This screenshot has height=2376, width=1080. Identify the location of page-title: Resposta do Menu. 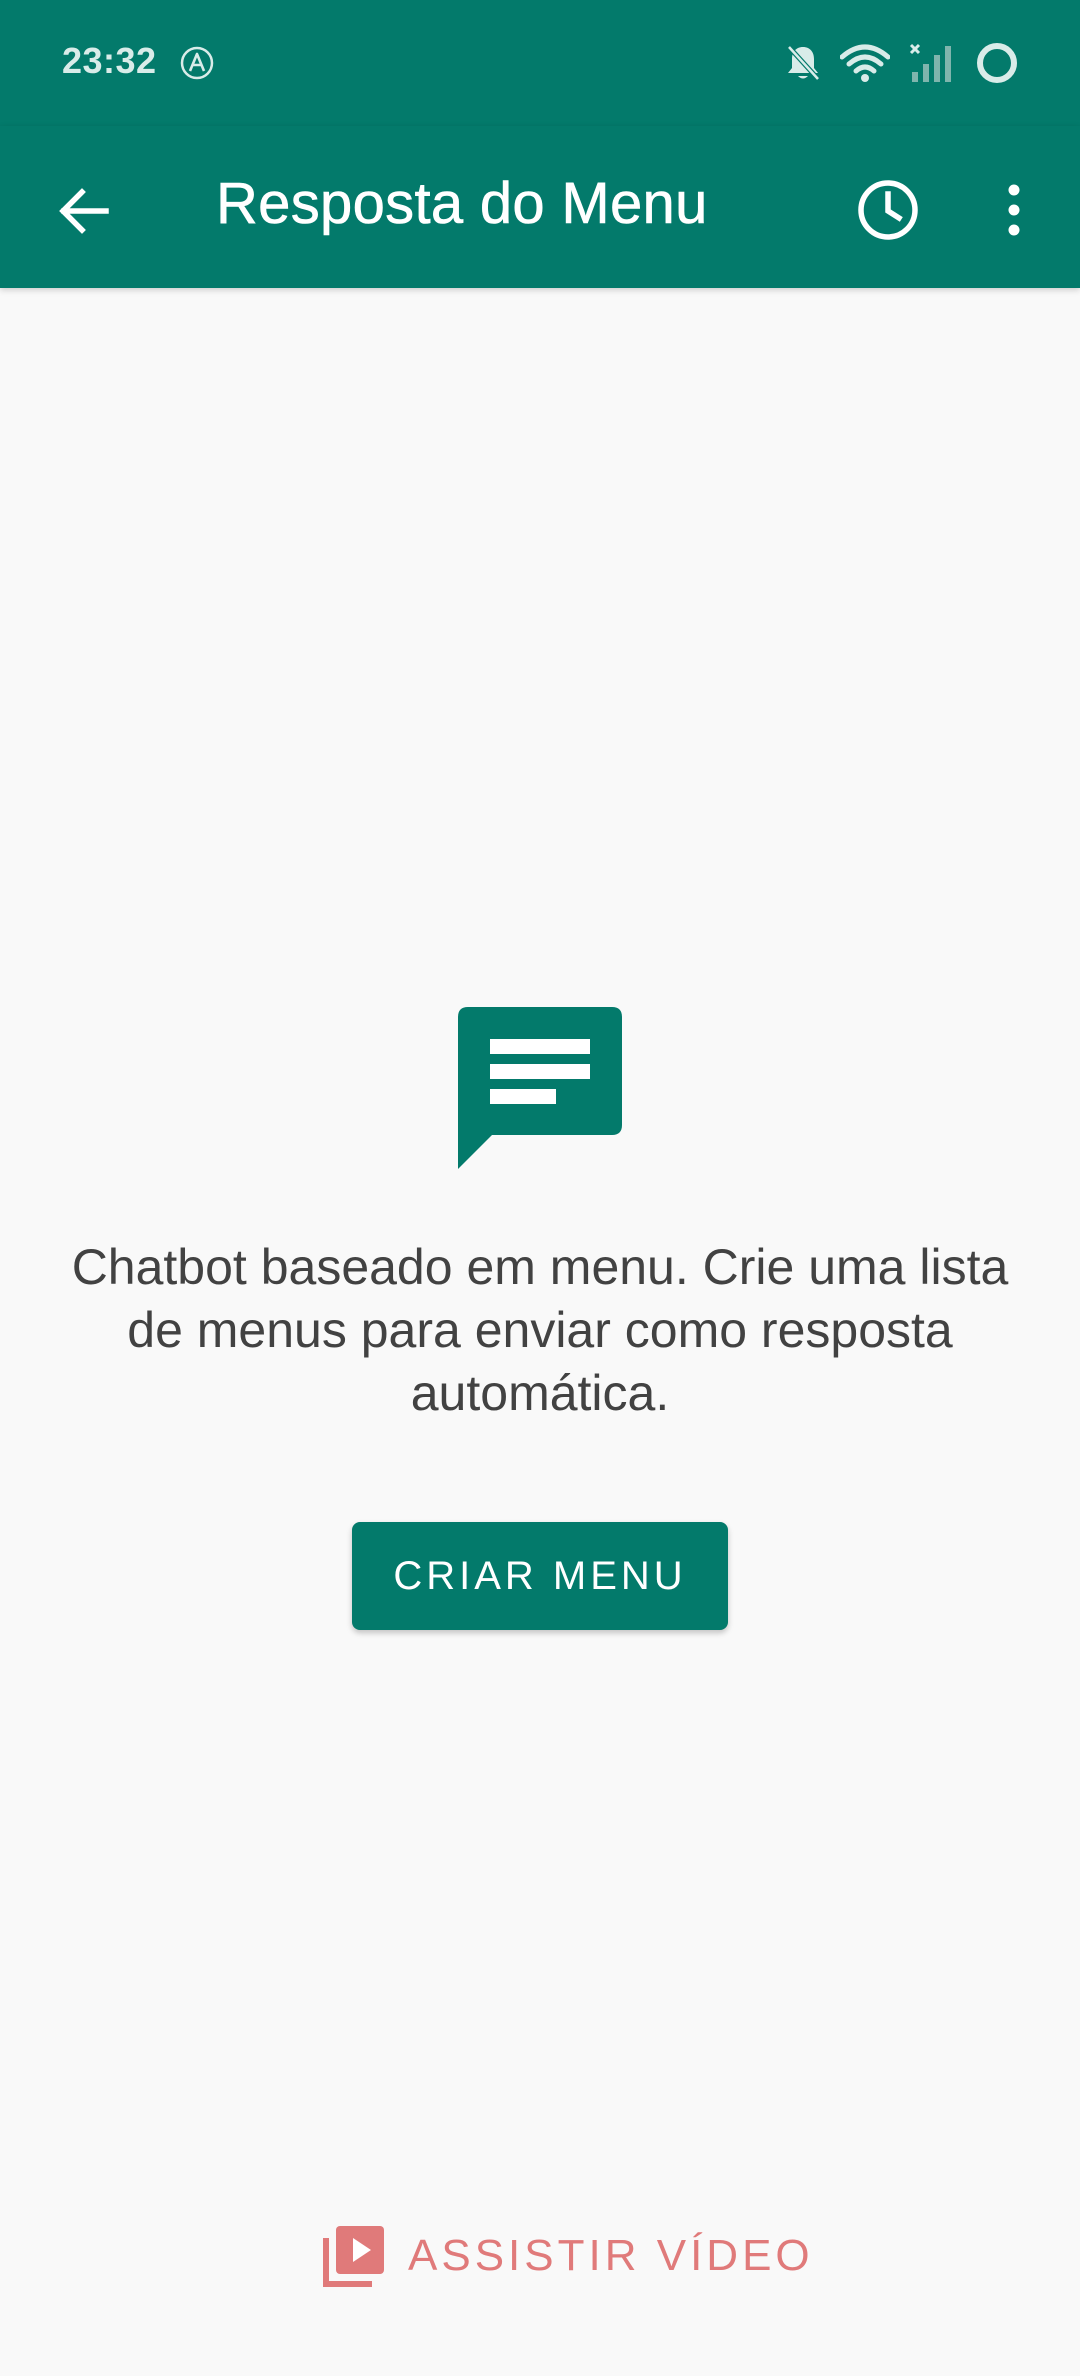
(462, 204).